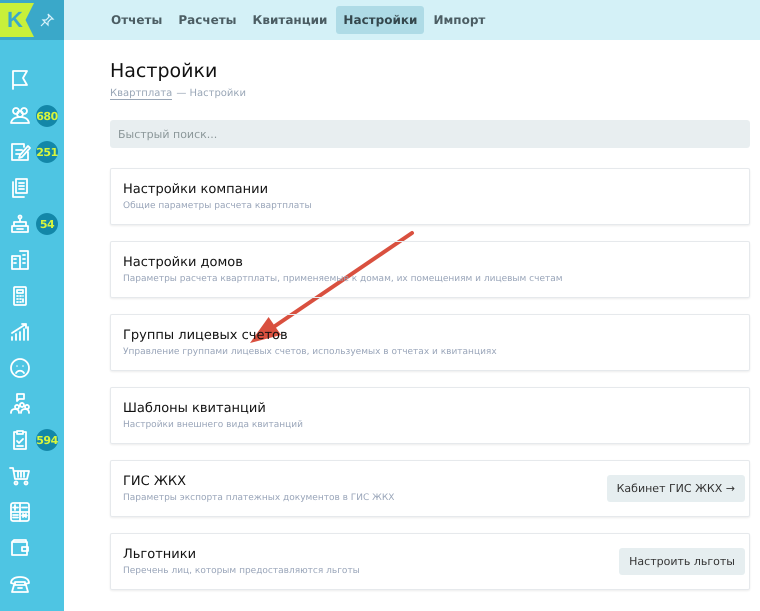  Describe the element at coordinates (20, 152) in the screenshot. I see `edit-icon` at that location.